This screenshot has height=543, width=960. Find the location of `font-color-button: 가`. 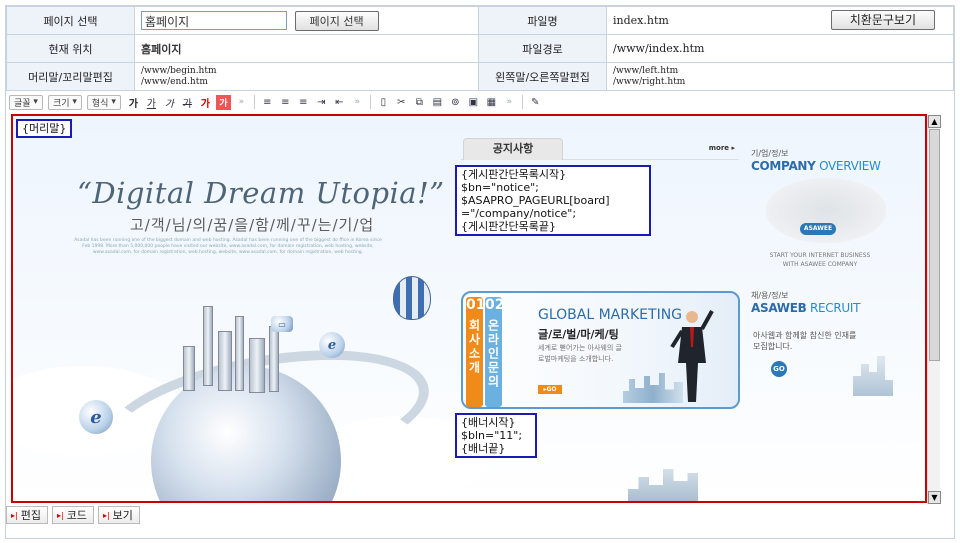

font-color-button: 가 is located at coordinates (205, 102).